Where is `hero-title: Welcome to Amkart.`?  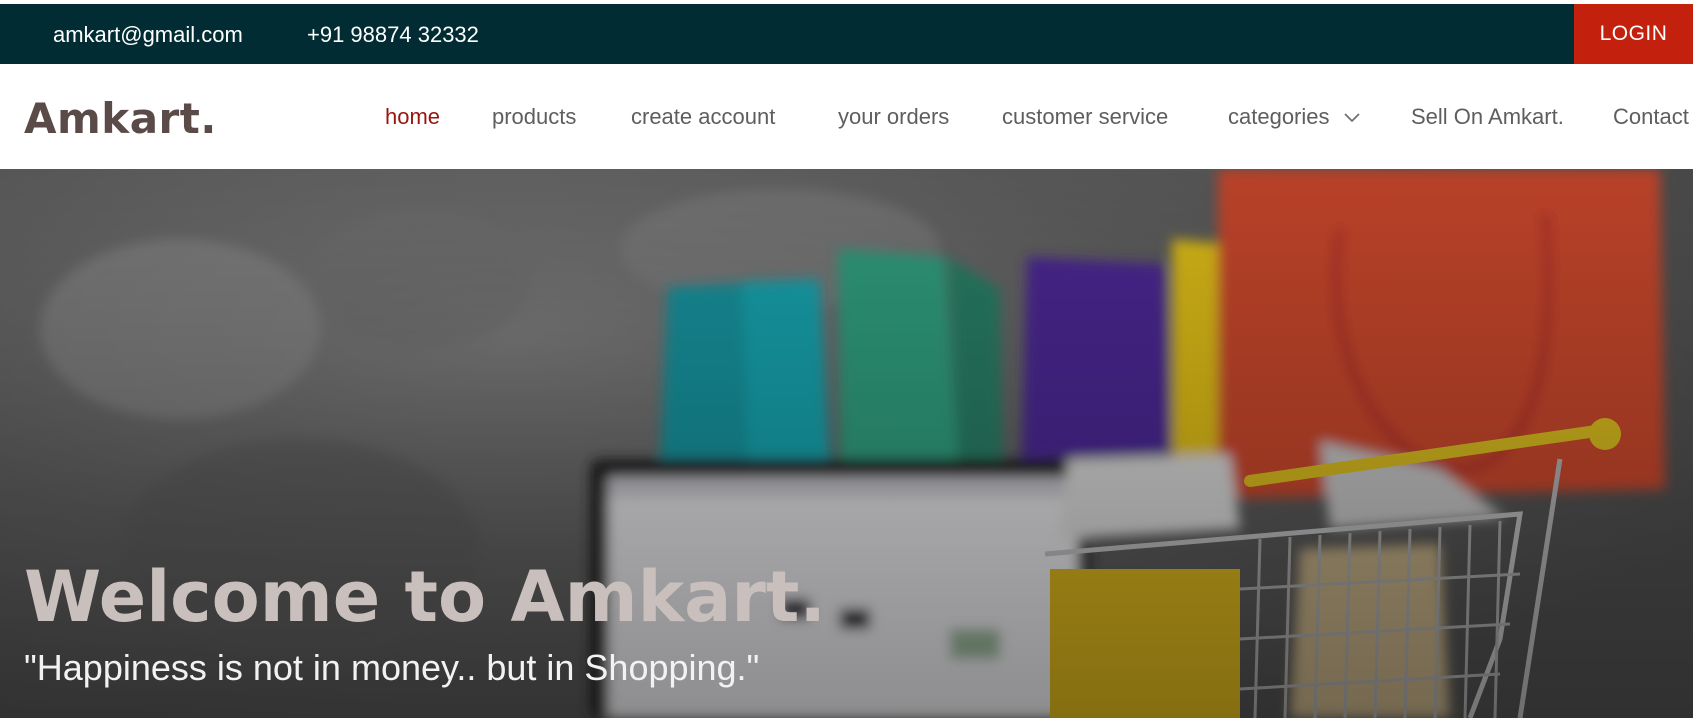
hero-title: Welcome to Amkart. is located at coordinates (425, 597).